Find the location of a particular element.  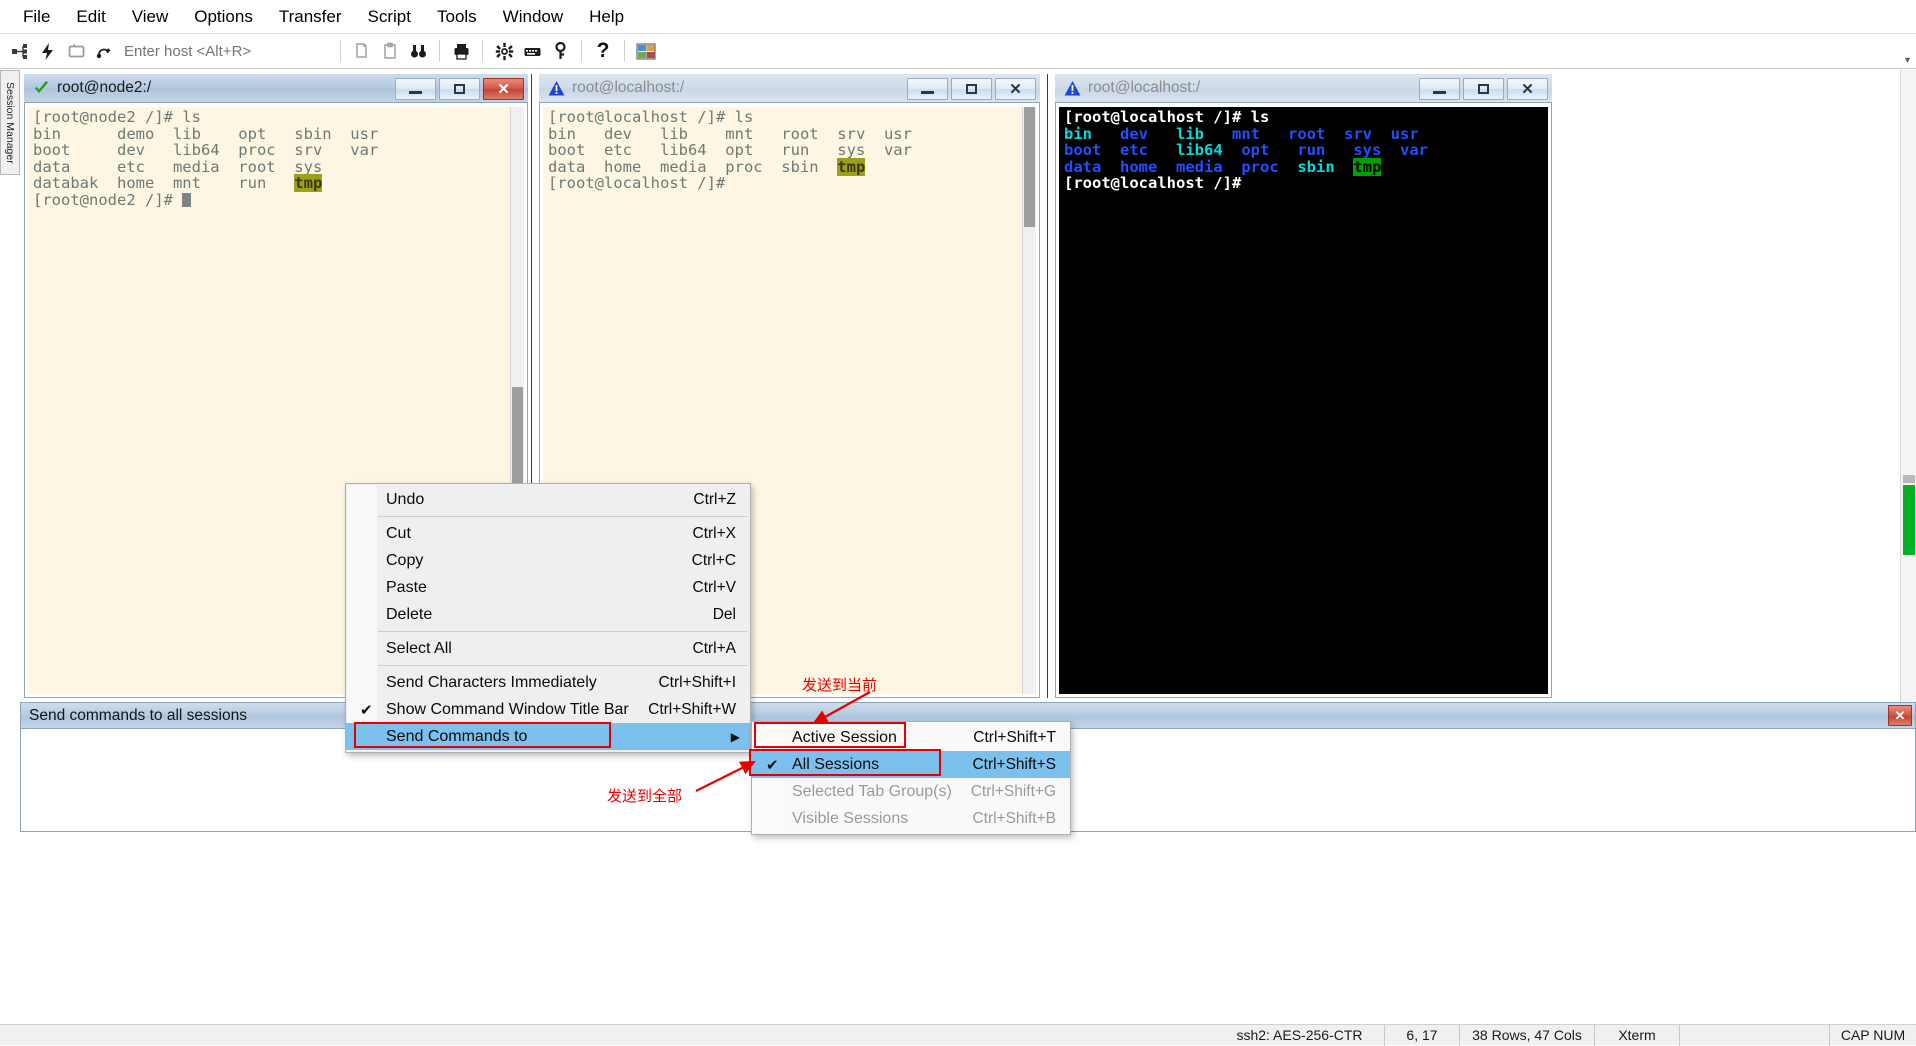

context-menu-item-label: Send Characters Immediately is located at coordinates (491, 682).